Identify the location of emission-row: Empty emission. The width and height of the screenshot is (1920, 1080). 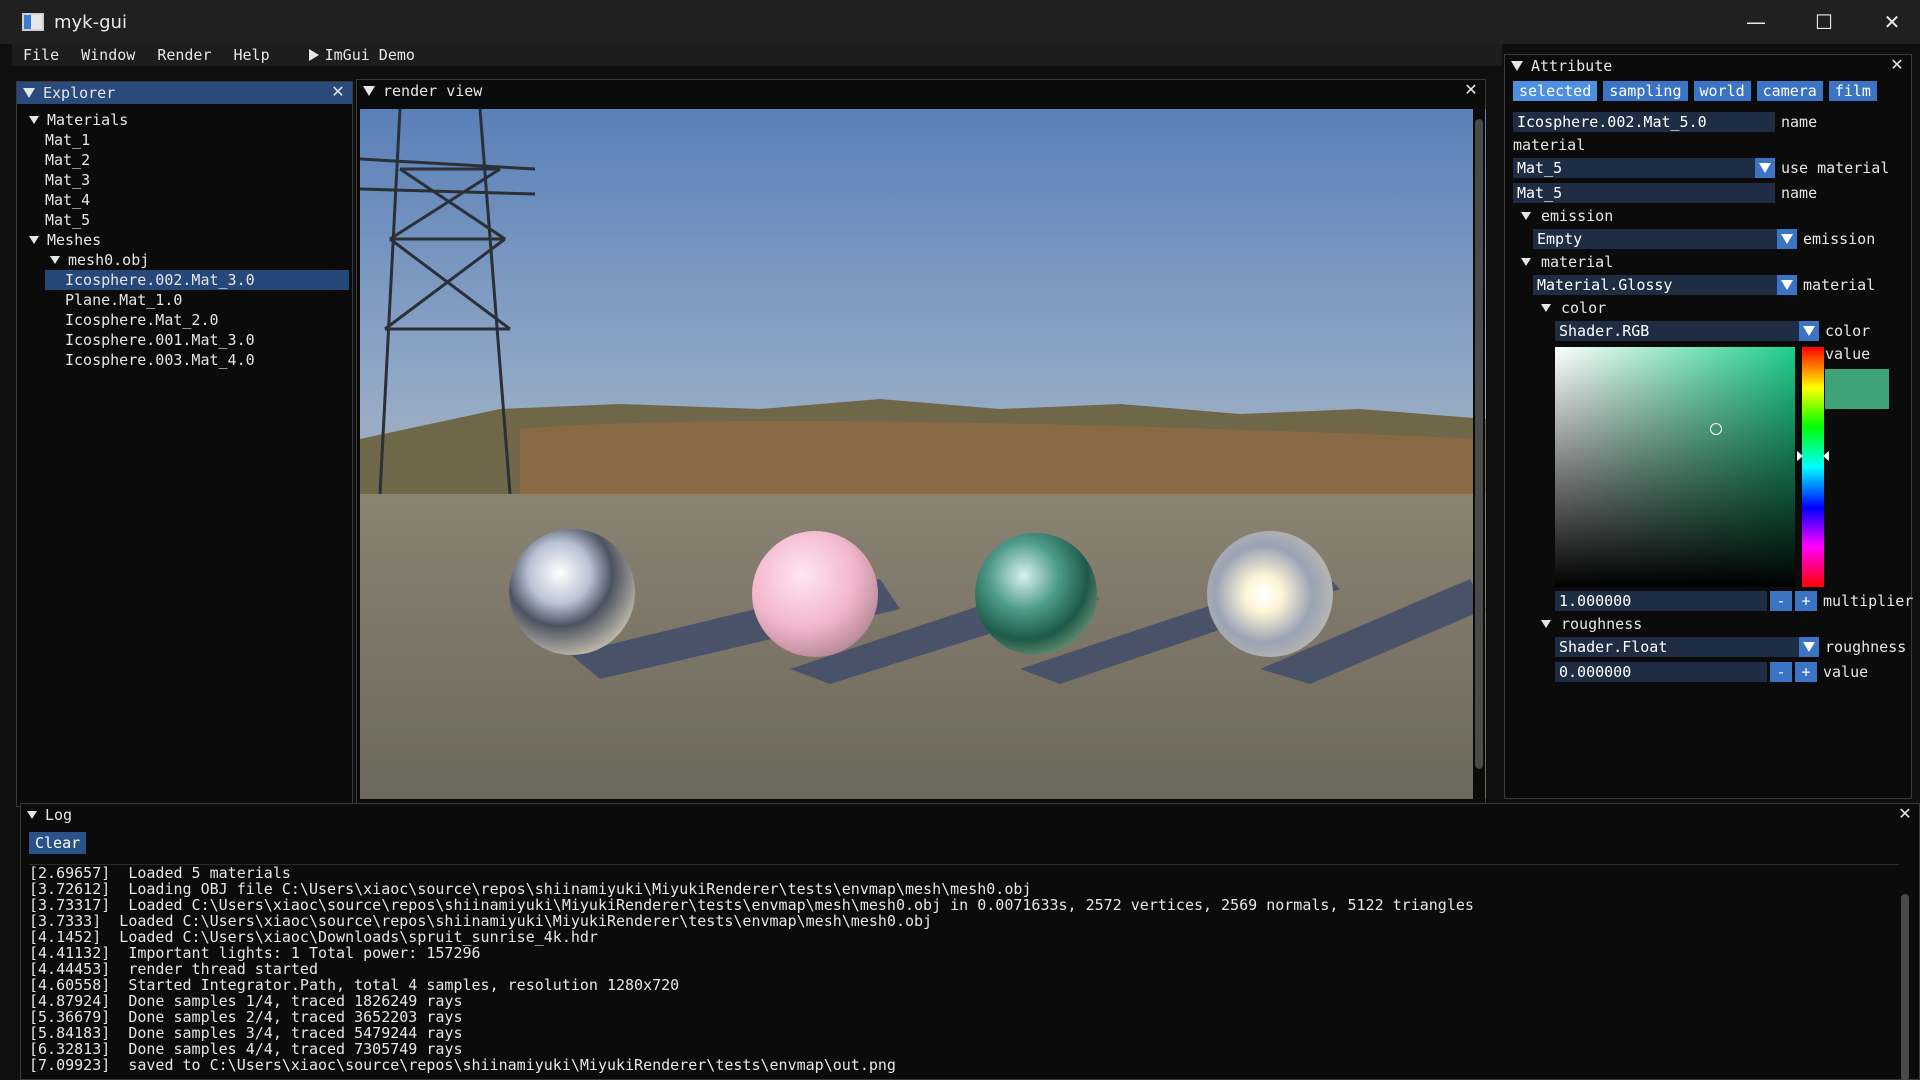
(1704, 239).